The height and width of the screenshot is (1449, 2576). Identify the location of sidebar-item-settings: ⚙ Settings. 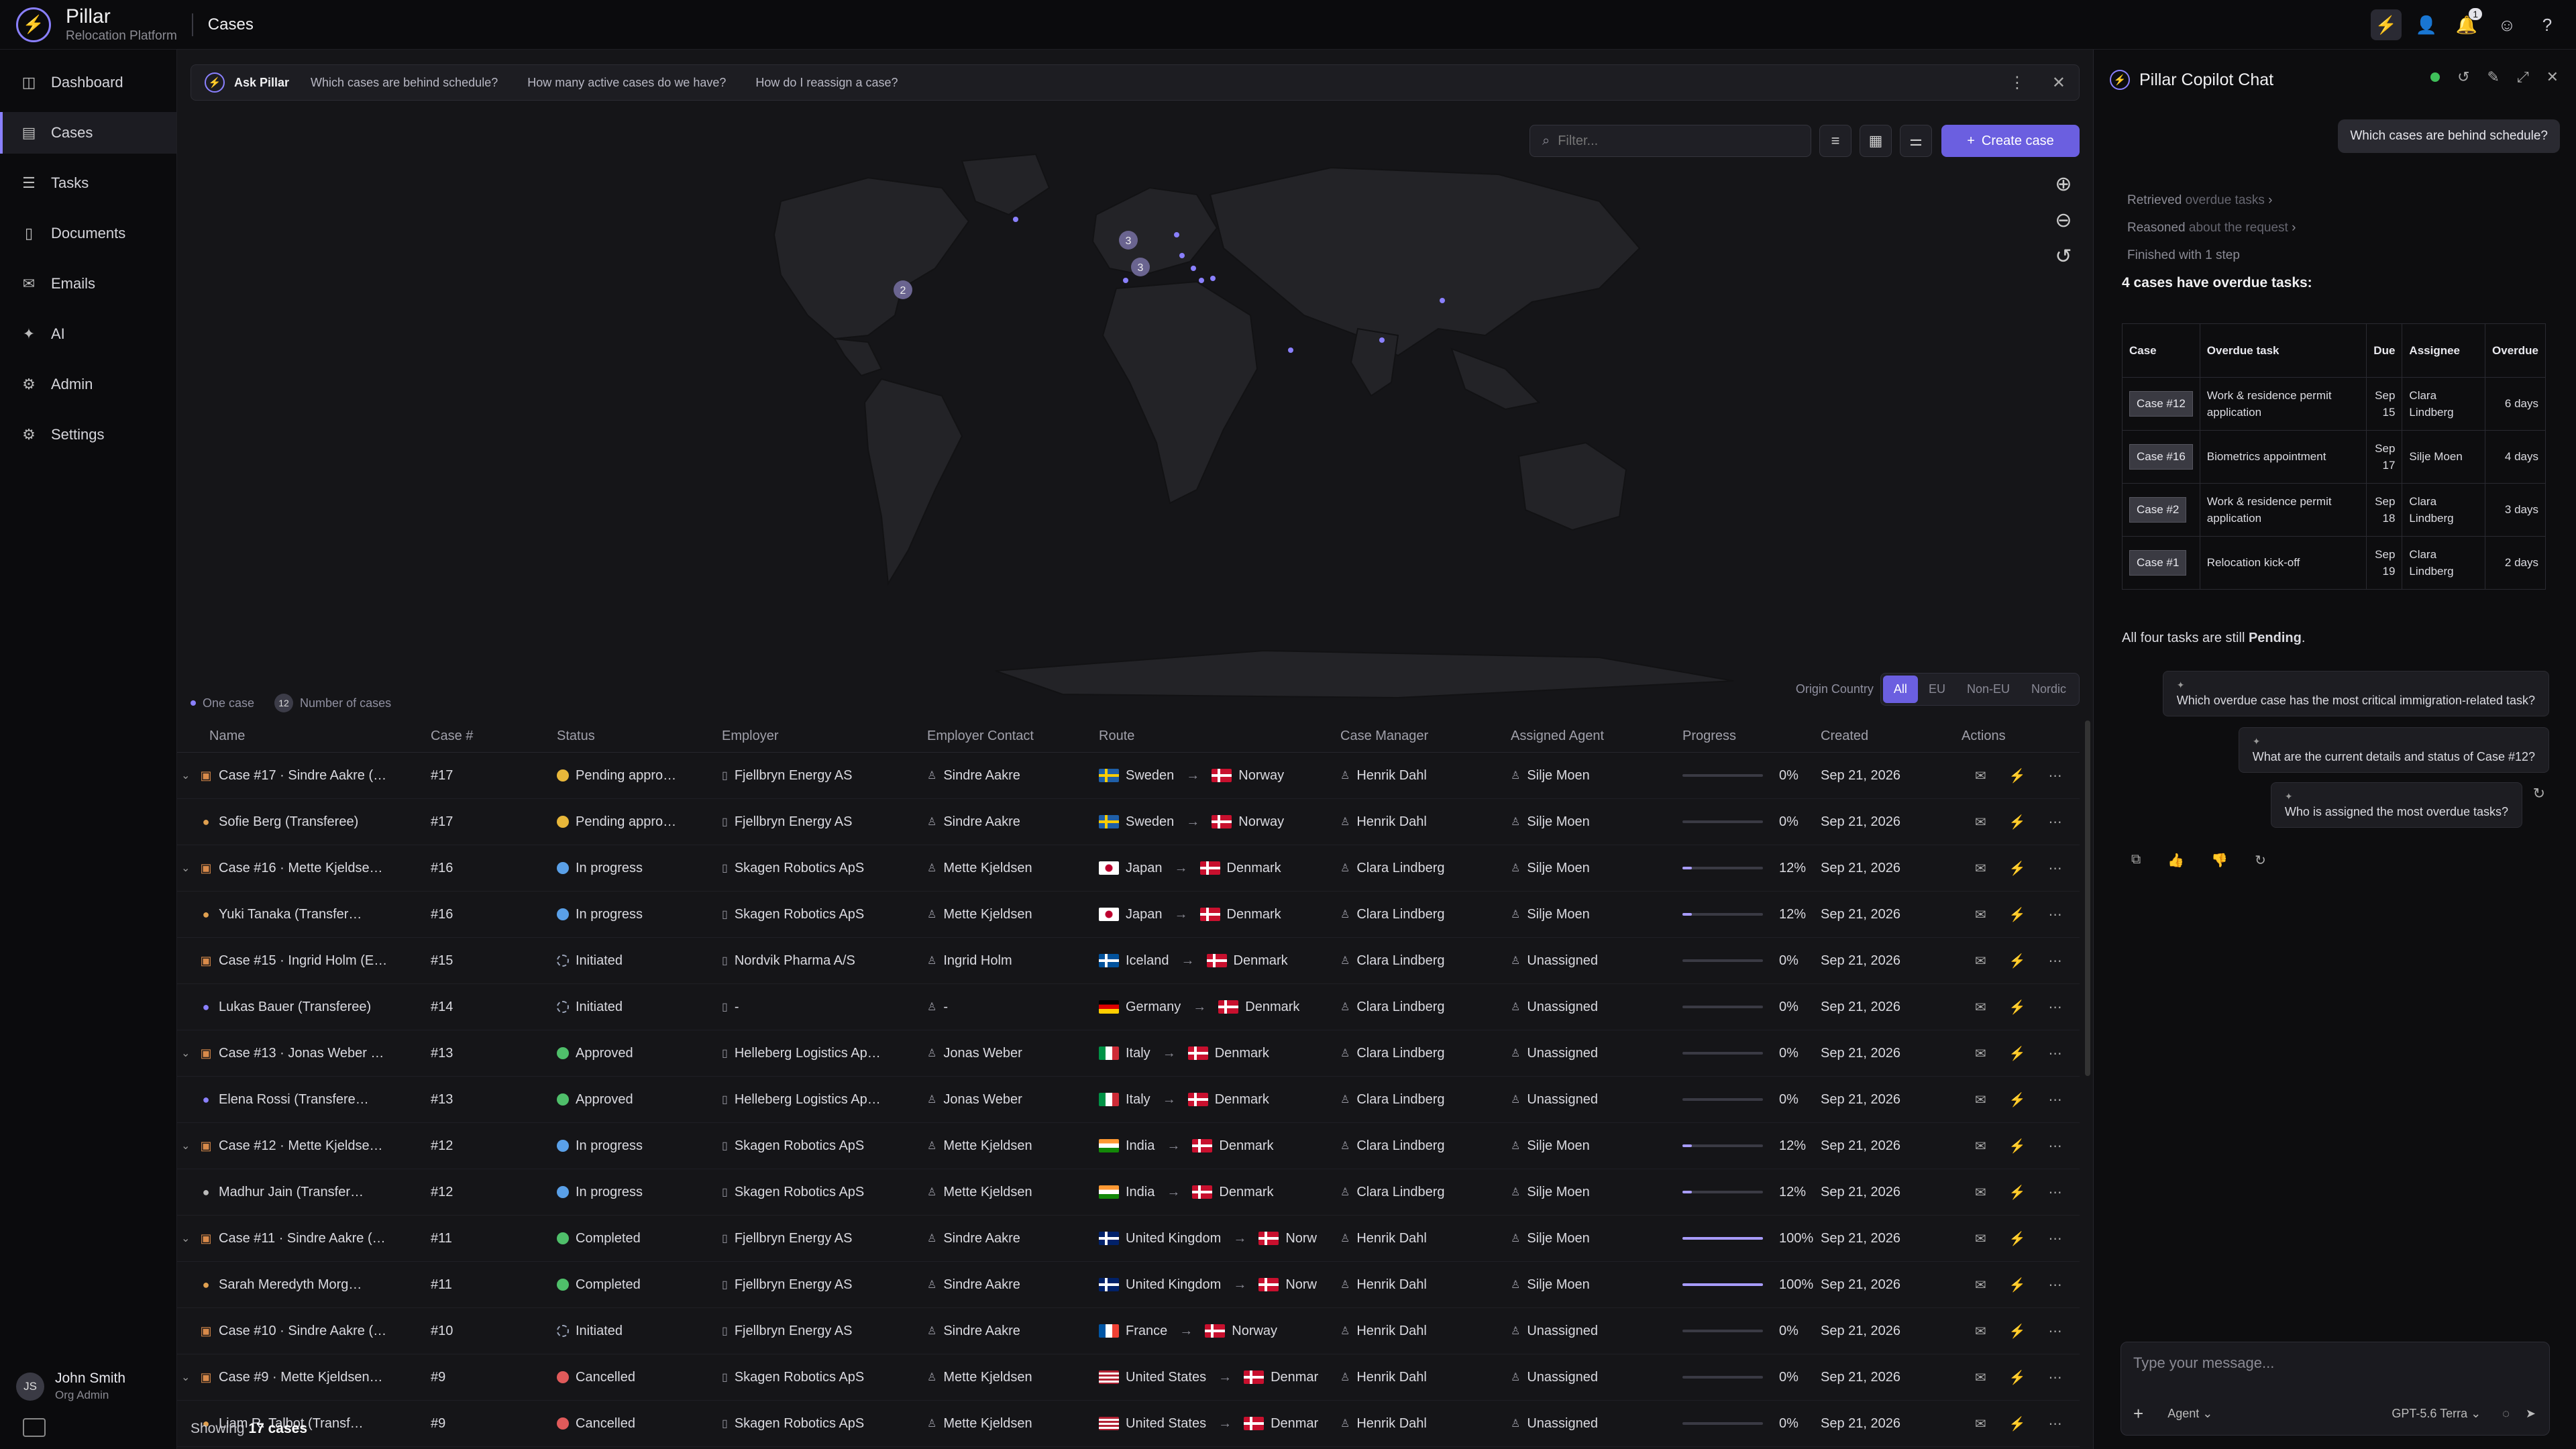
(88, 434).